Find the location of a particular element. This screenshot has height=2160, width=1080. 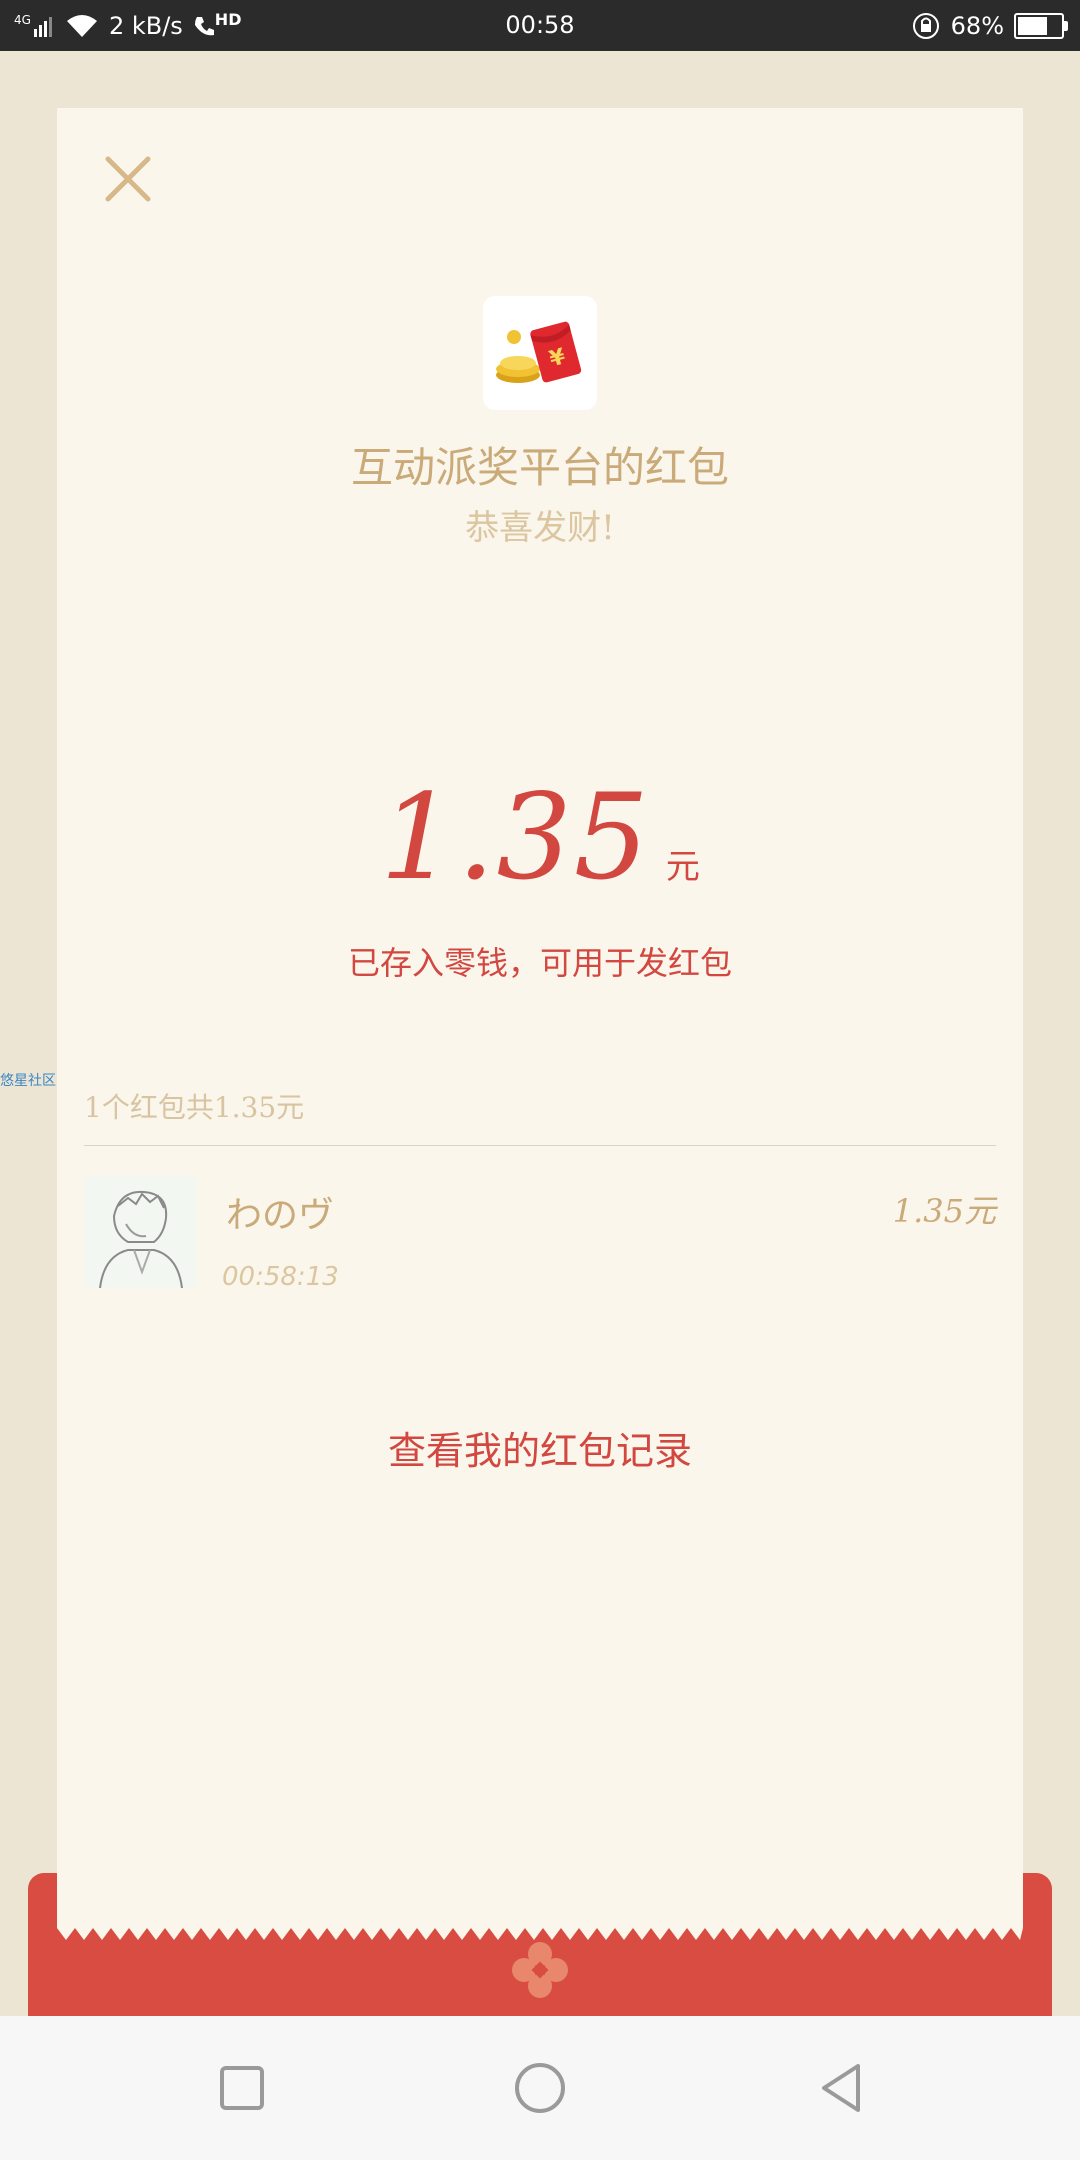

side-label: 悠星社区 is located at coordinates (28, 1081).